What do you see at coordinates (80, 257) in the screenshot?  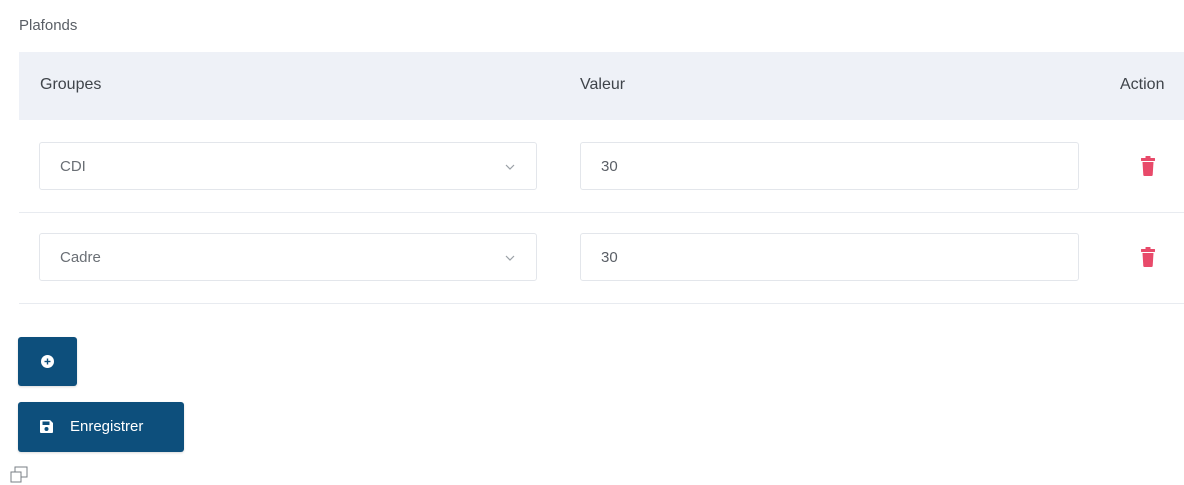 I see `group-select-value: Cadre` at bounding box center [80, 257].